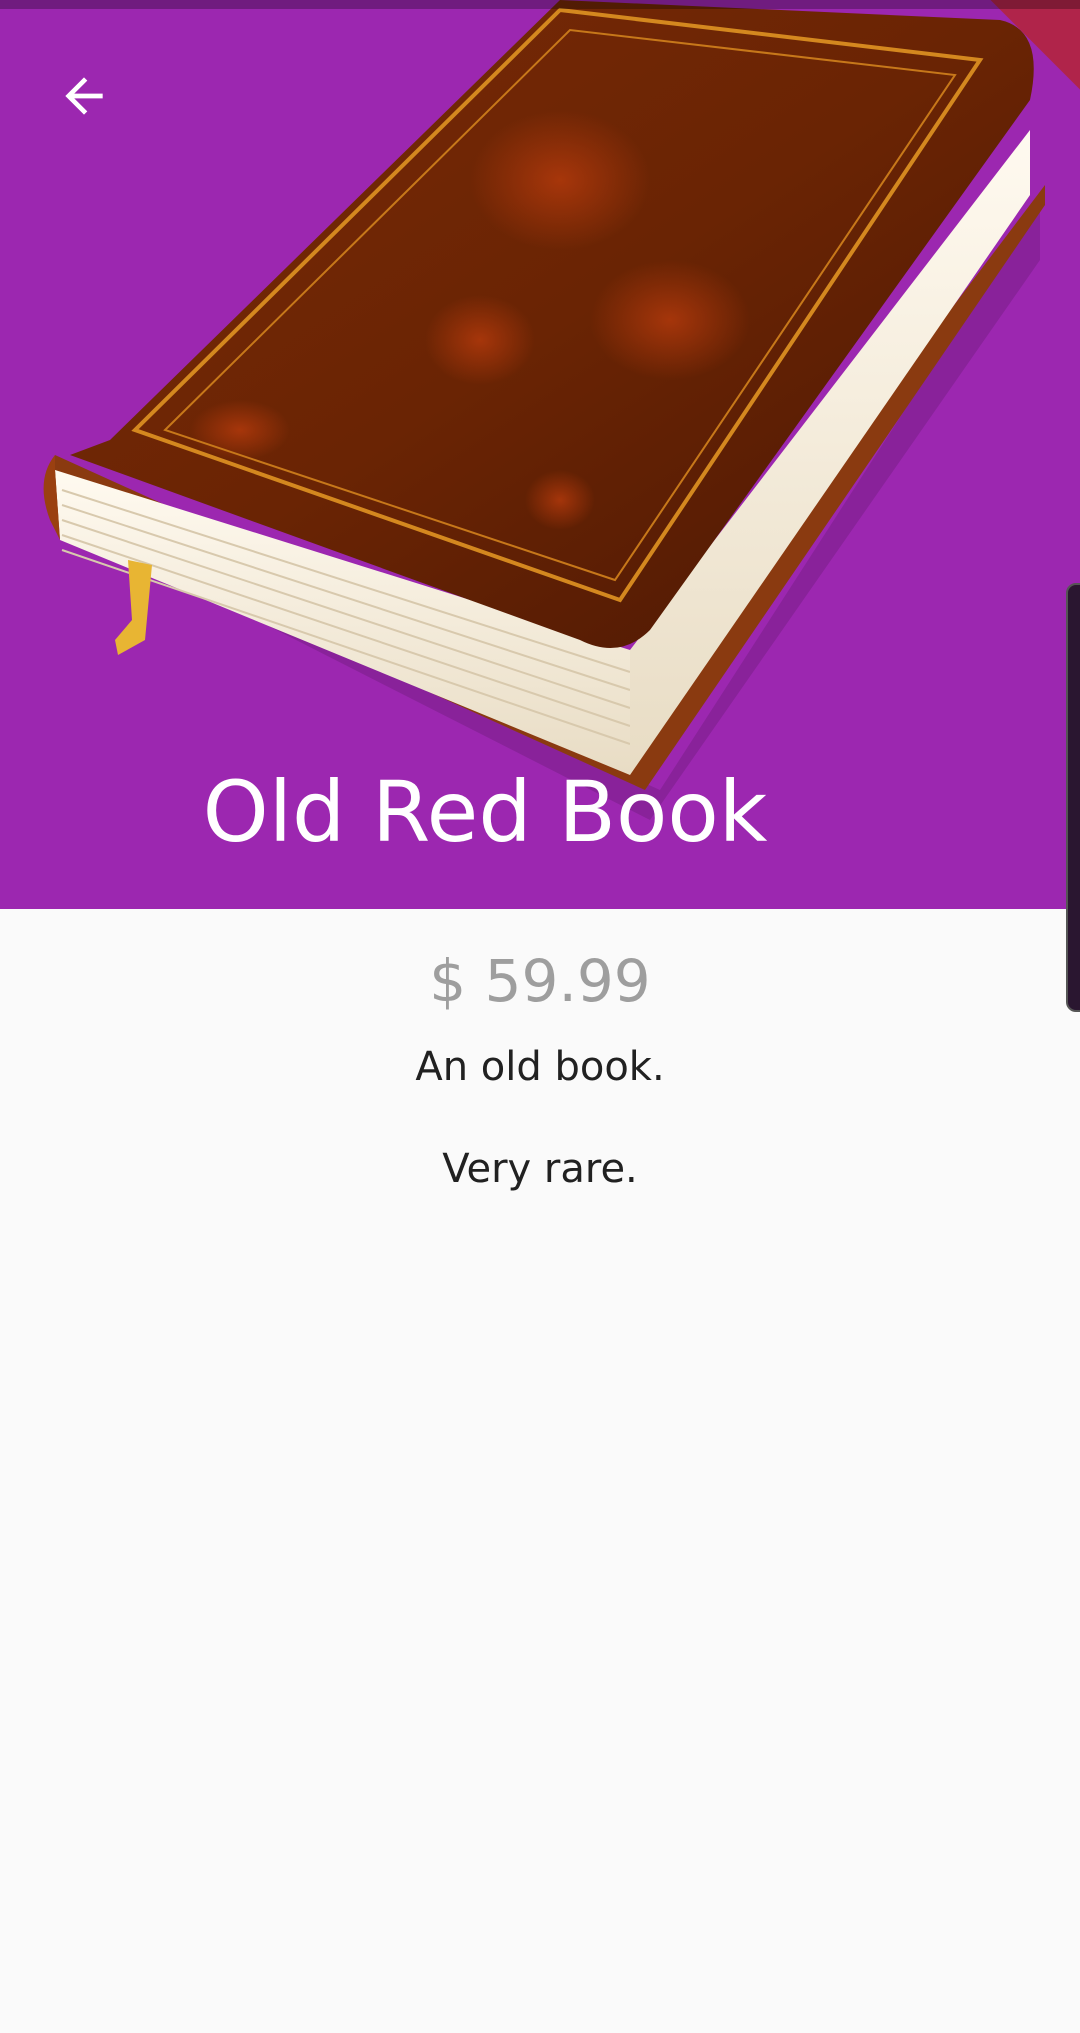 The image size is (1080, 2033). What do you see at coordinates (540, 981) in the screenshot?
I see `product-price: $ 59.99` at bounding box center [540, 981].